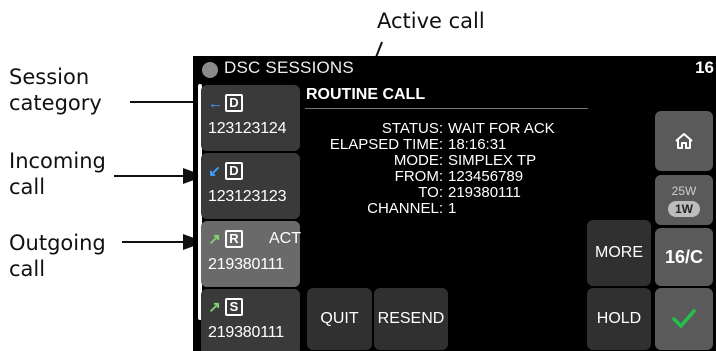 Image resolution: width=716 pixels, height=351 pixels. I want to click on annotation-incoming-line2: call, so click(27, 187).